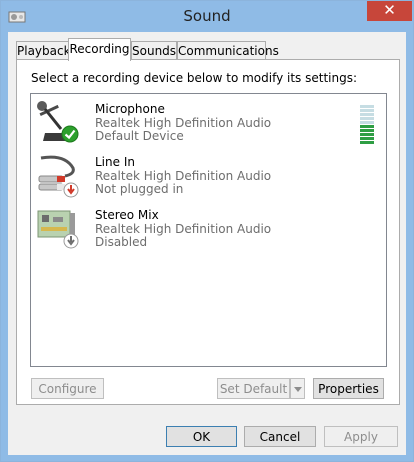  I want to click on close-icon: ✕, so click(389, 10).